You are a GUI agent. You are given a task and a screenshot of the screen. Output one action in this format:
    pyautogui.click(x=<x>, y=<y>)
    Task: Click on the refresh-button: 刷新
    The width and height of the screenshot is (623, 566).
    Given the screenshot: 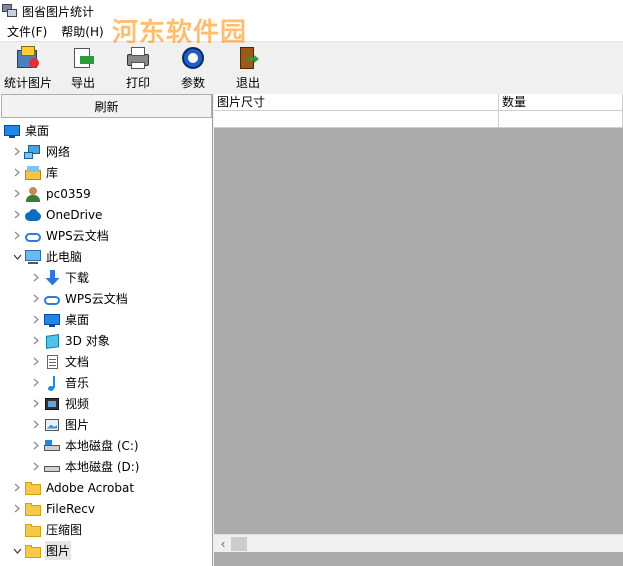 What is the action you would take?
    pyautogui.click(x=106, y=106)
    